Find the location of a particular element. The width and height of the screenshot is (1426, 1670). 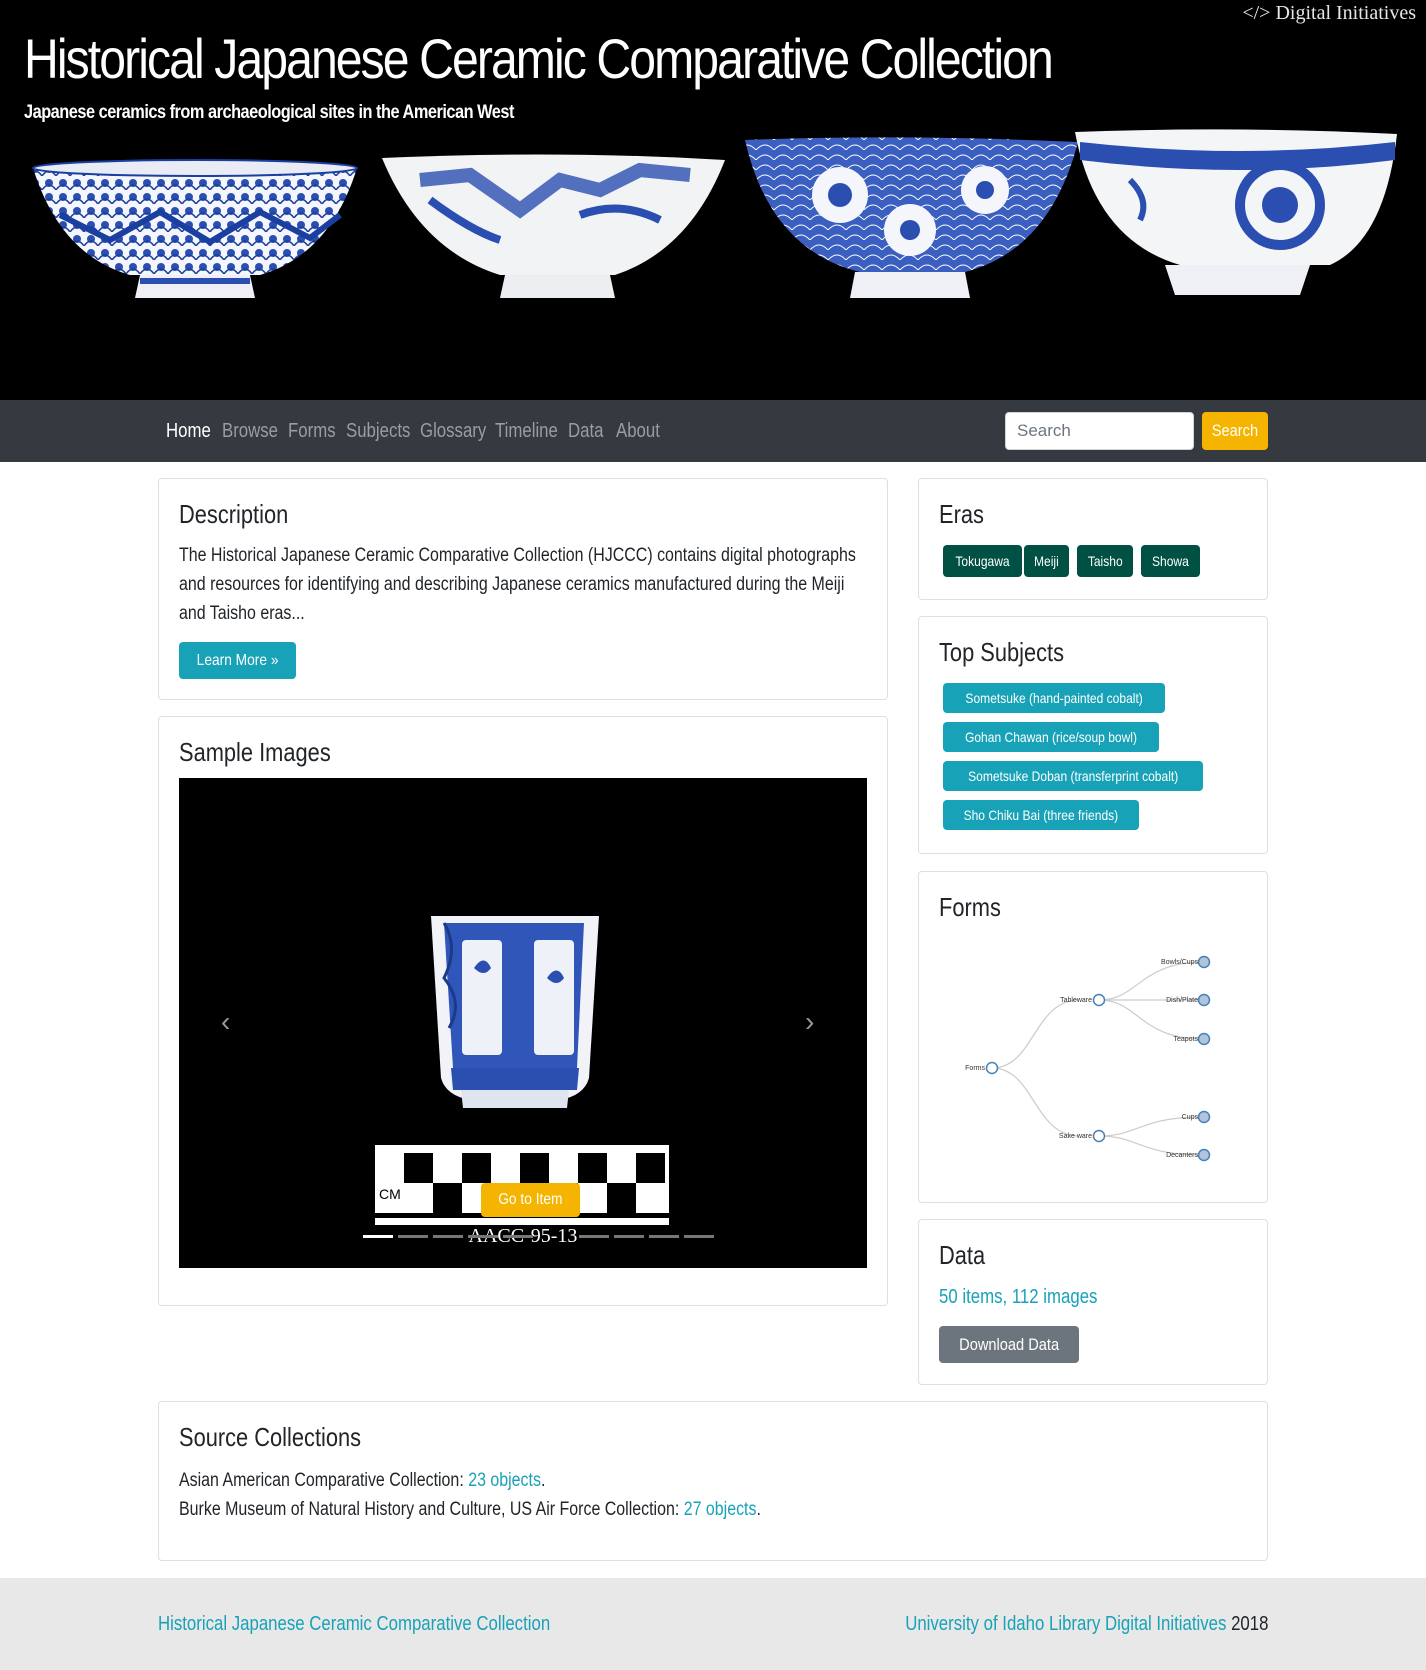

tree-label: Teapots is located at coordinates (1185, 1039).